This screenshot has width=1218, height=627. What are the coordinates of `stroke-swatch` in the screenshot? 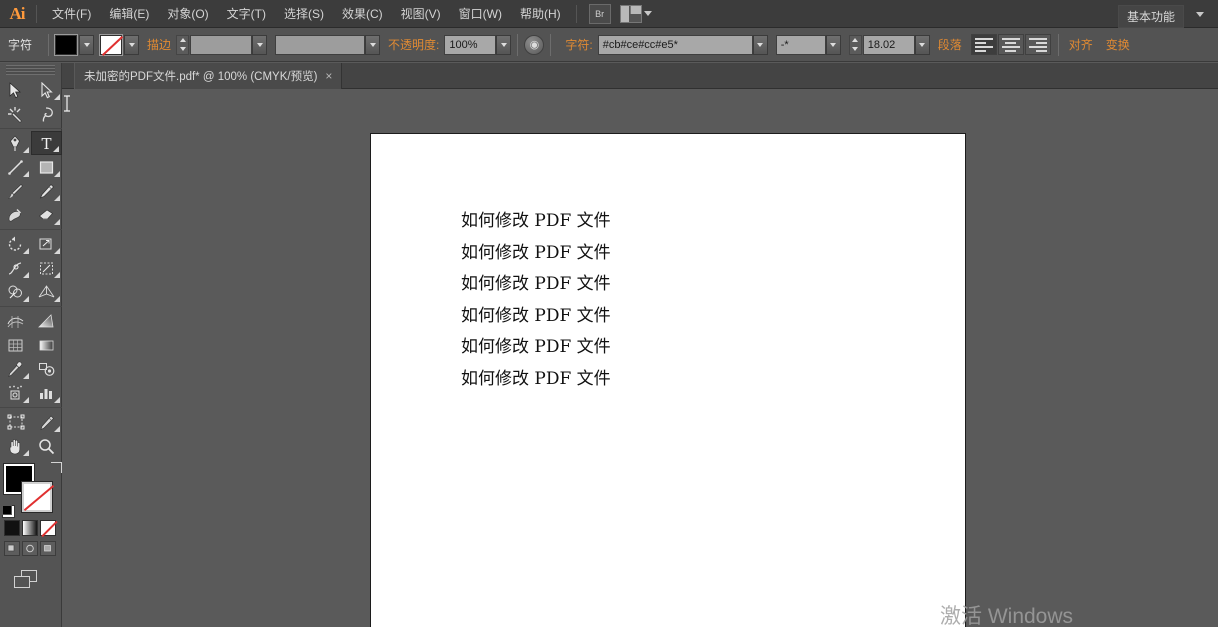 It's located at (111, 44).